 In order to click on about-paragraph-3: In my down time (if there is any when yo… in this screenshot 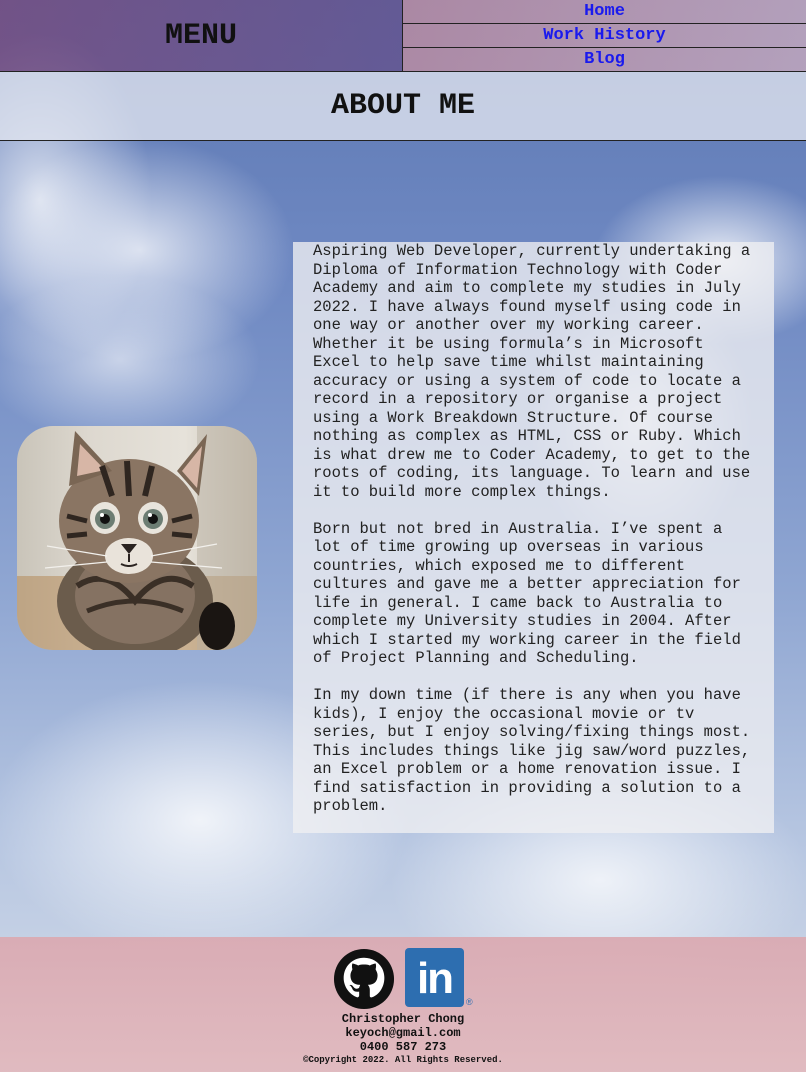, I will do `click(532, 750)`.